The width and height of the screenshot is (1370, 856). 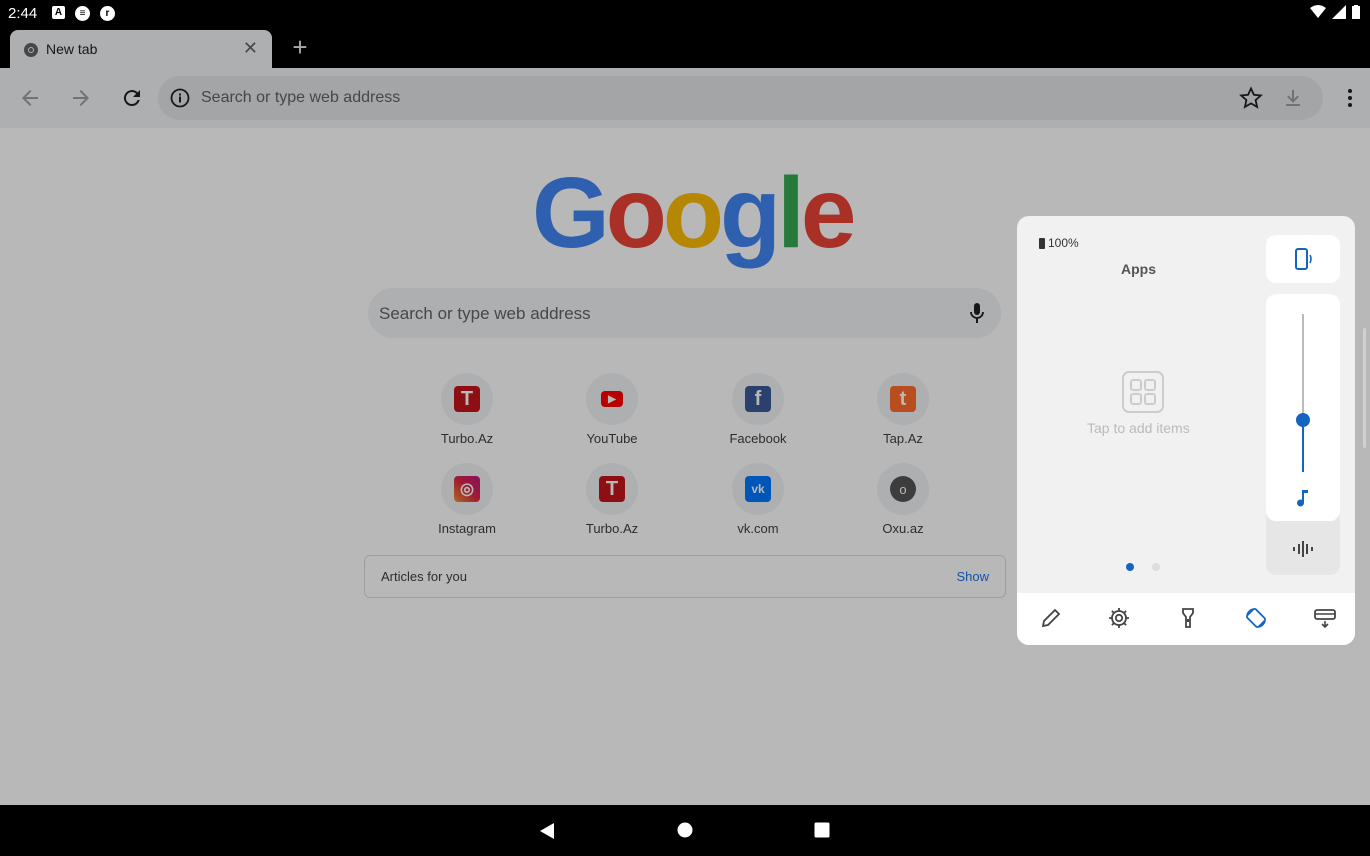 What do you see at coordinates (1364, 388) in the screenshot?
I see `scrollbar` at bounding box center [1364, 388].